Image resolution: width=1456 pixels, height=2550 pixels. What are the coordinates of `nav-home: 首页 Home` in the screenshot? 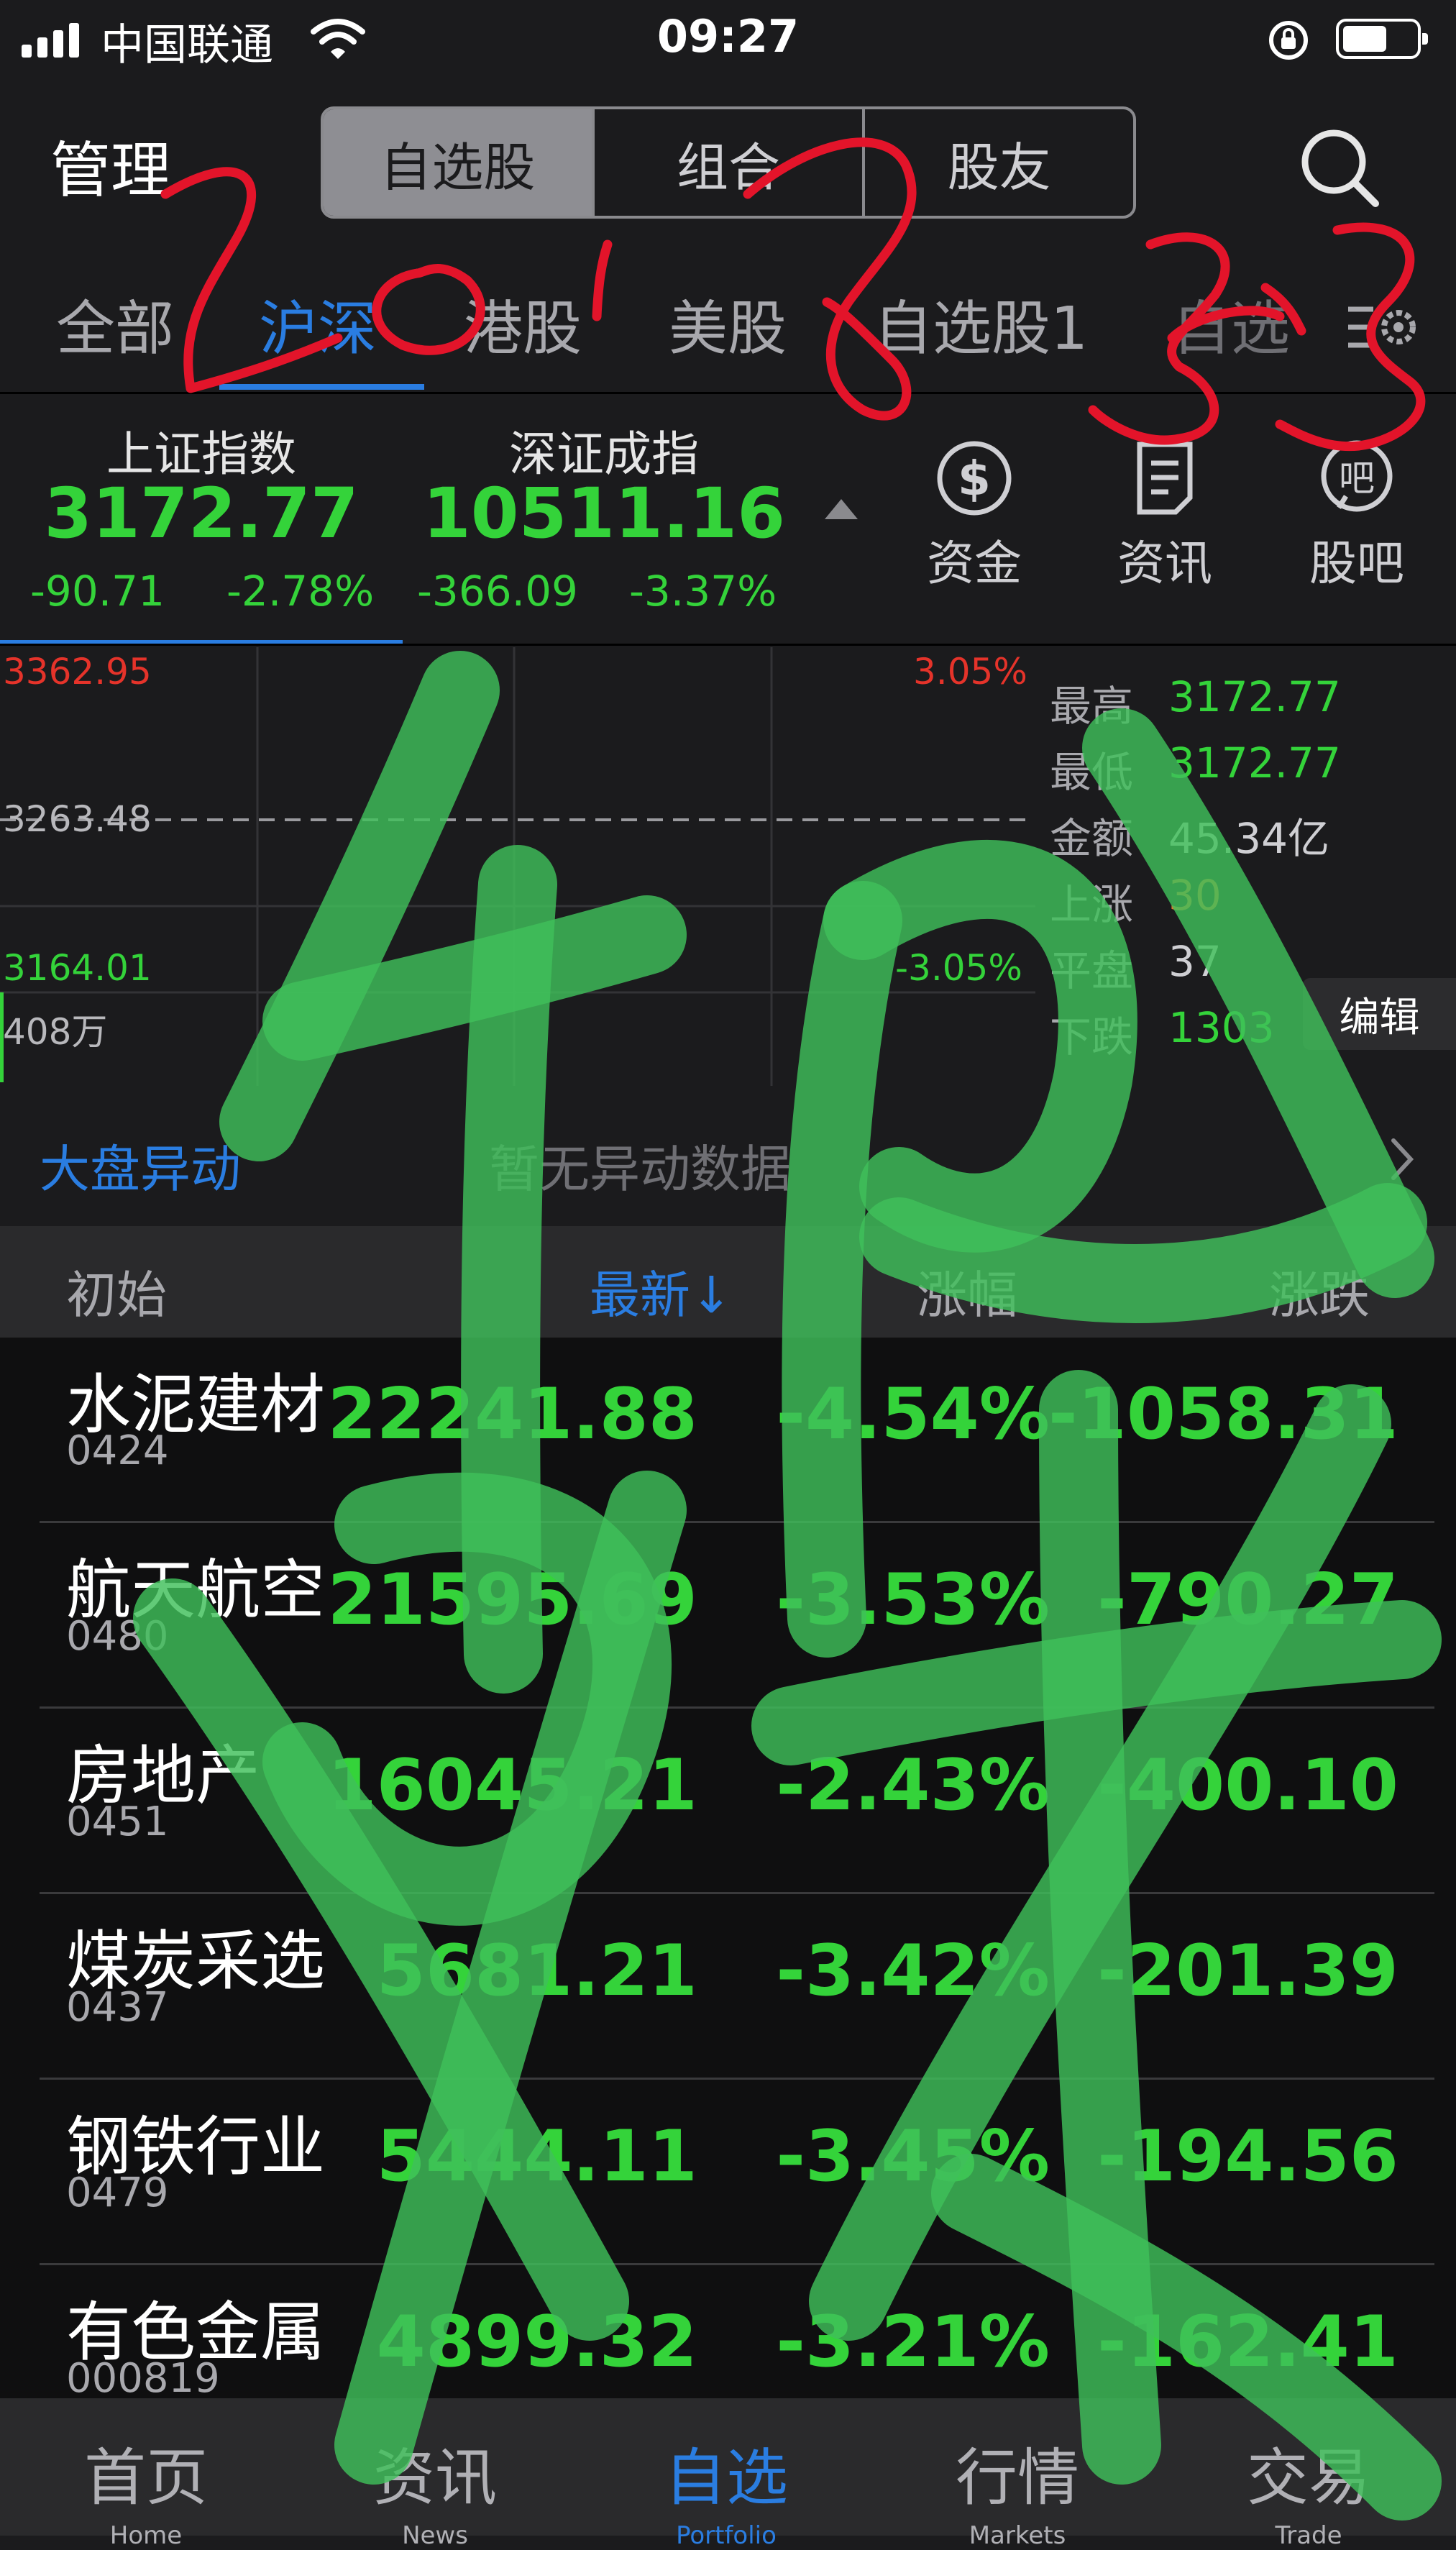 It's located at (146, 2488).